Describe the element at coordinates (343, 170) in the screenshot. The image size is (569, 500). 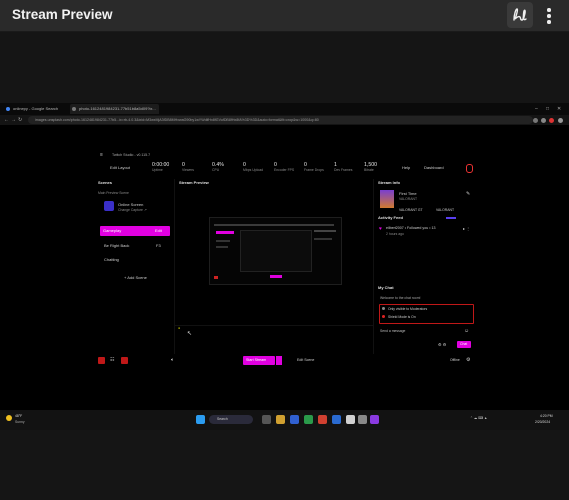
I see `stat-label: Dev Frames` at that location.